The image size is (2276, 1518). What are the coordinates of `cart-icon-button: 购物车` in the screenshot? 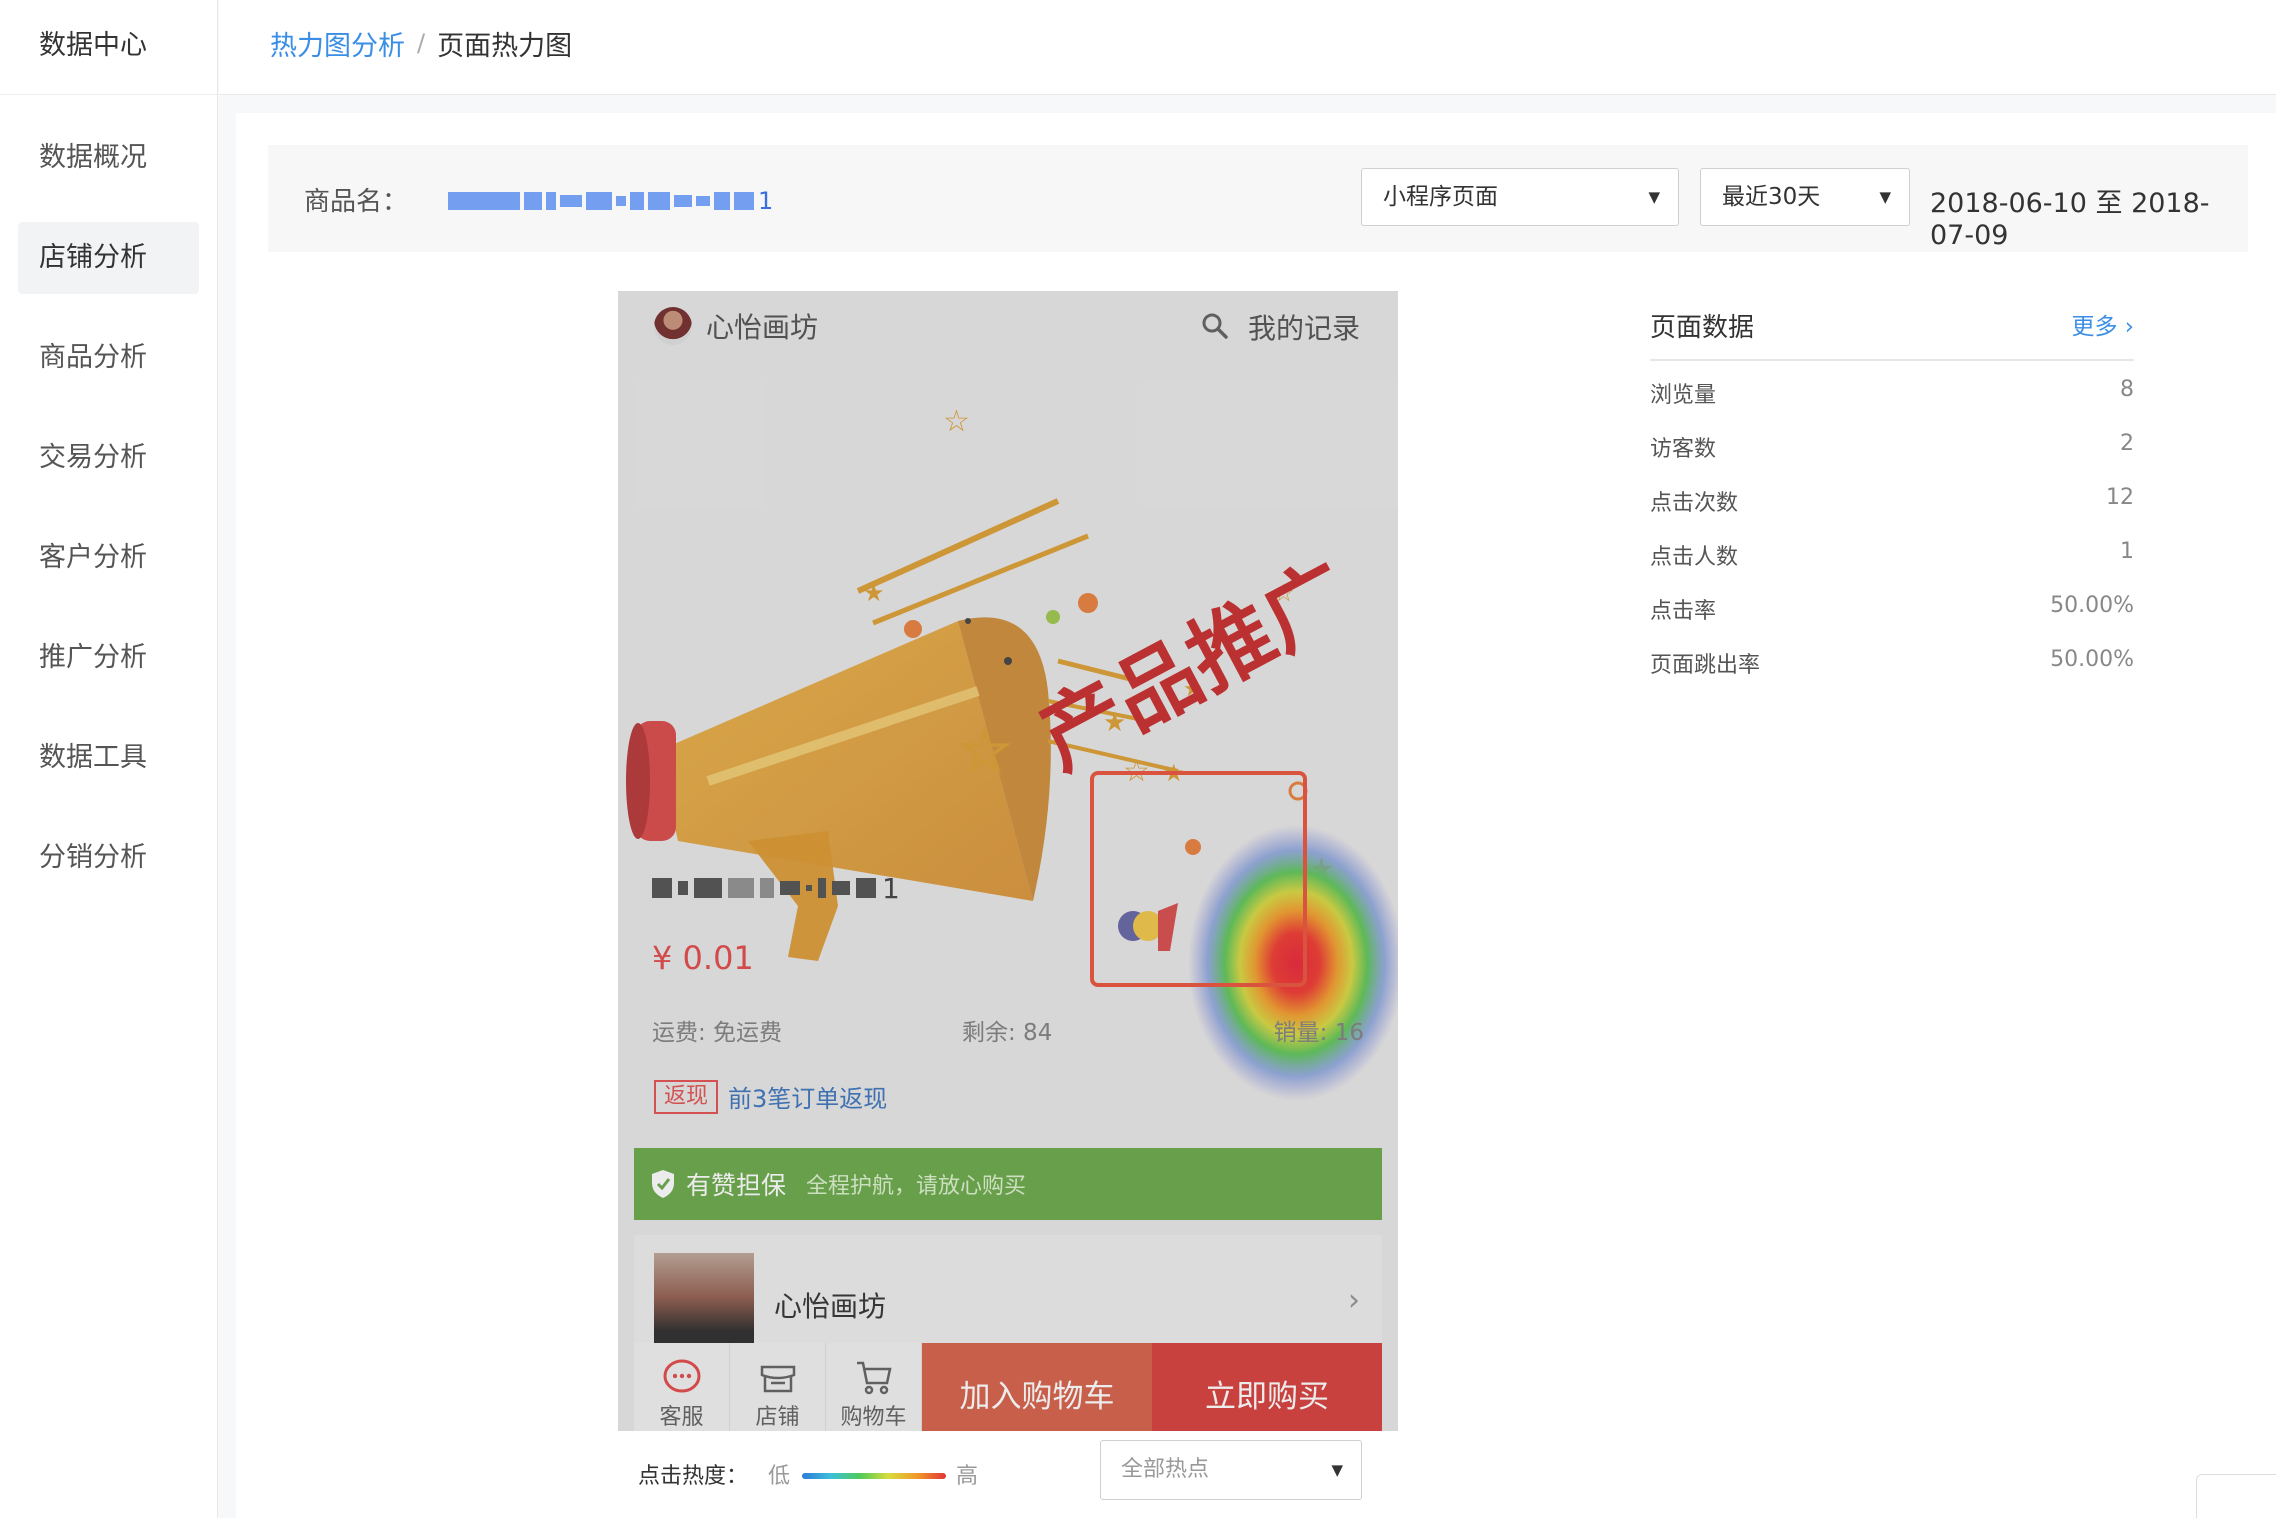 It's located at (874, 1387).